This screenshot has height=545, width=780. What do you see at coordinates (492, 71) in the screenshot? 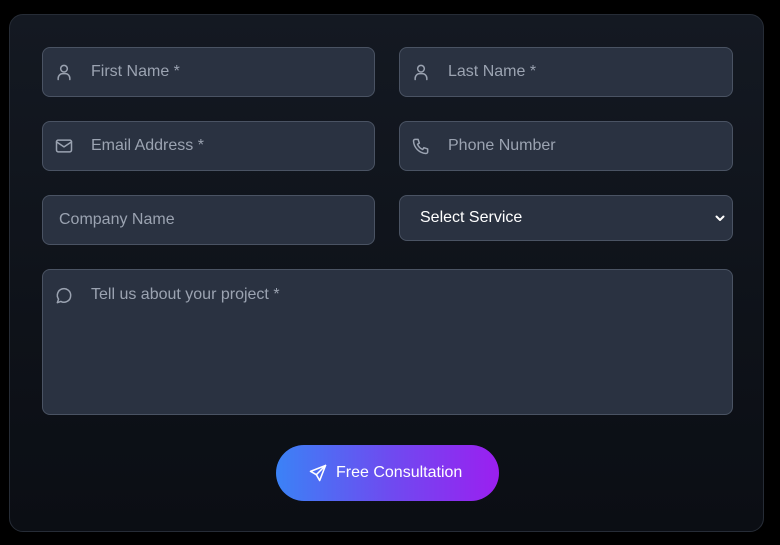
I see `last-name-placeholder: Last Name *` at bounding box center [492, 71].